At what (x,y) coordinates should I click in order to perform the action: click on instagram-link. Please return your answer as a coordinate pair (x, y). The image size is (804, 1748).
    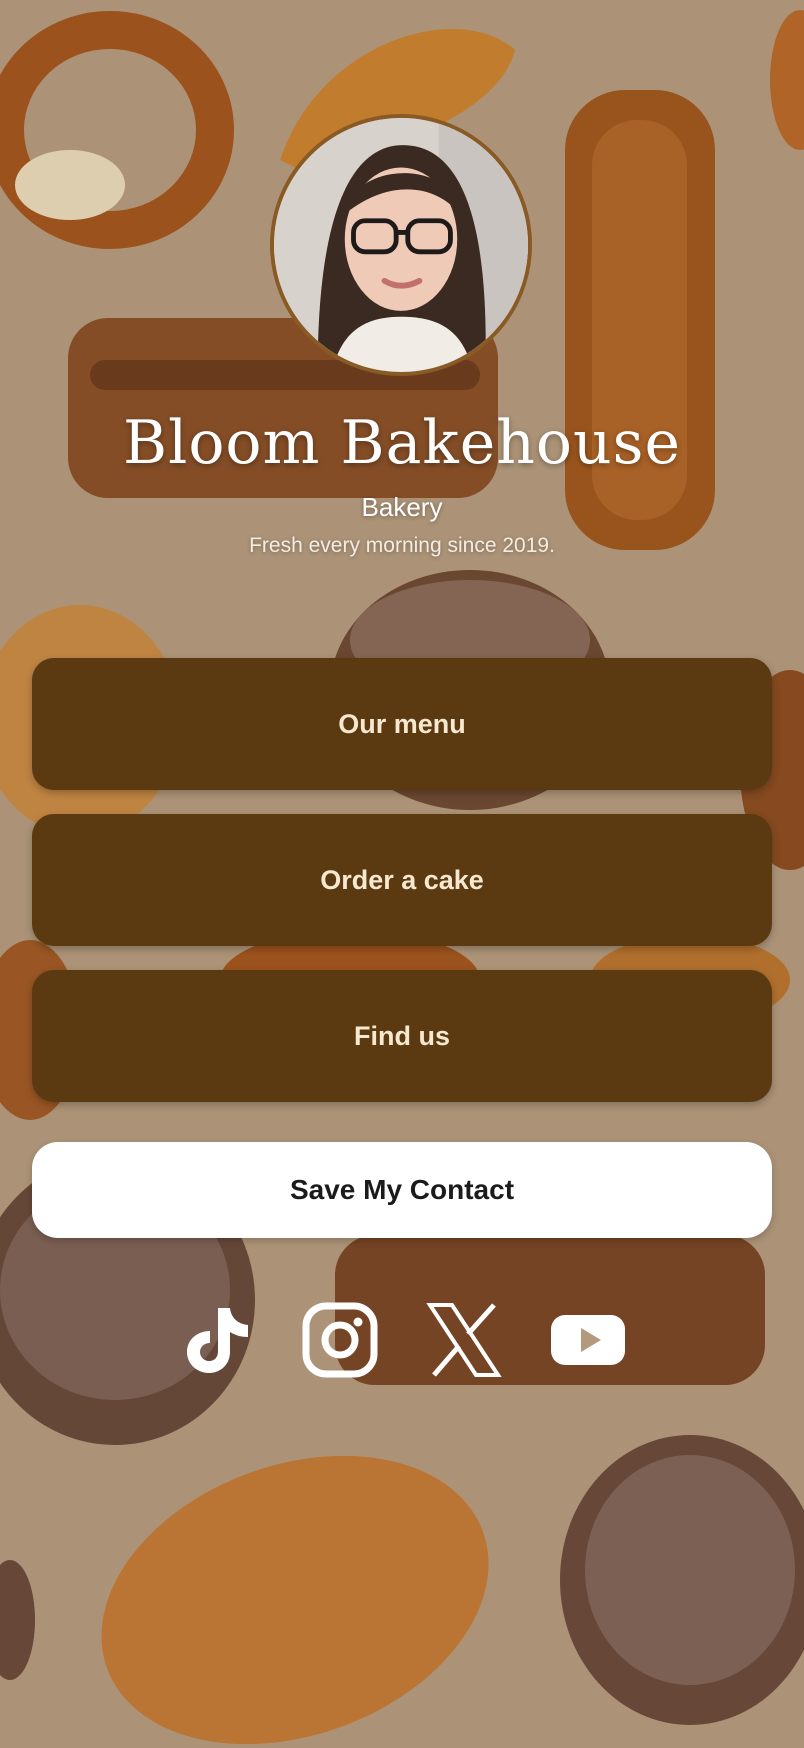
    Looking at the image, I should click on (340, 1340).